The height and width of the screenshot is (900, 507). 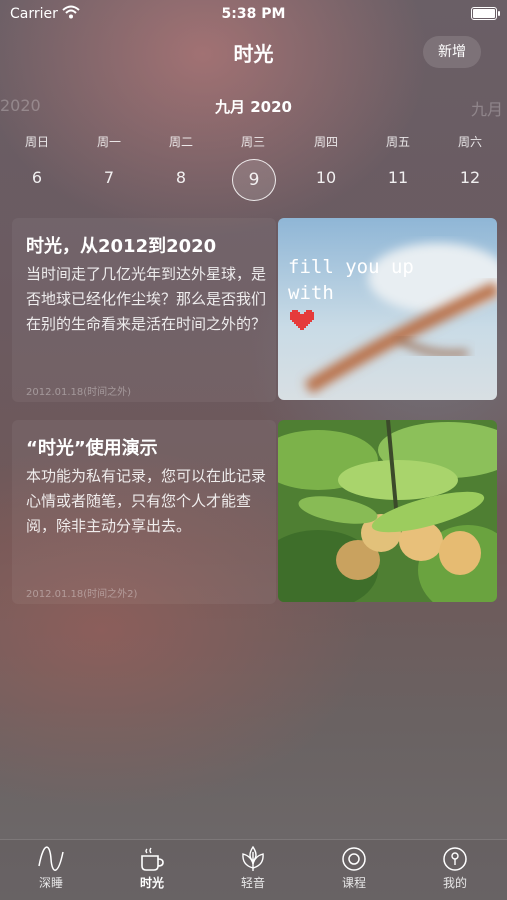 I want to click on tab-label: 我的, so click(x=454, y=883).